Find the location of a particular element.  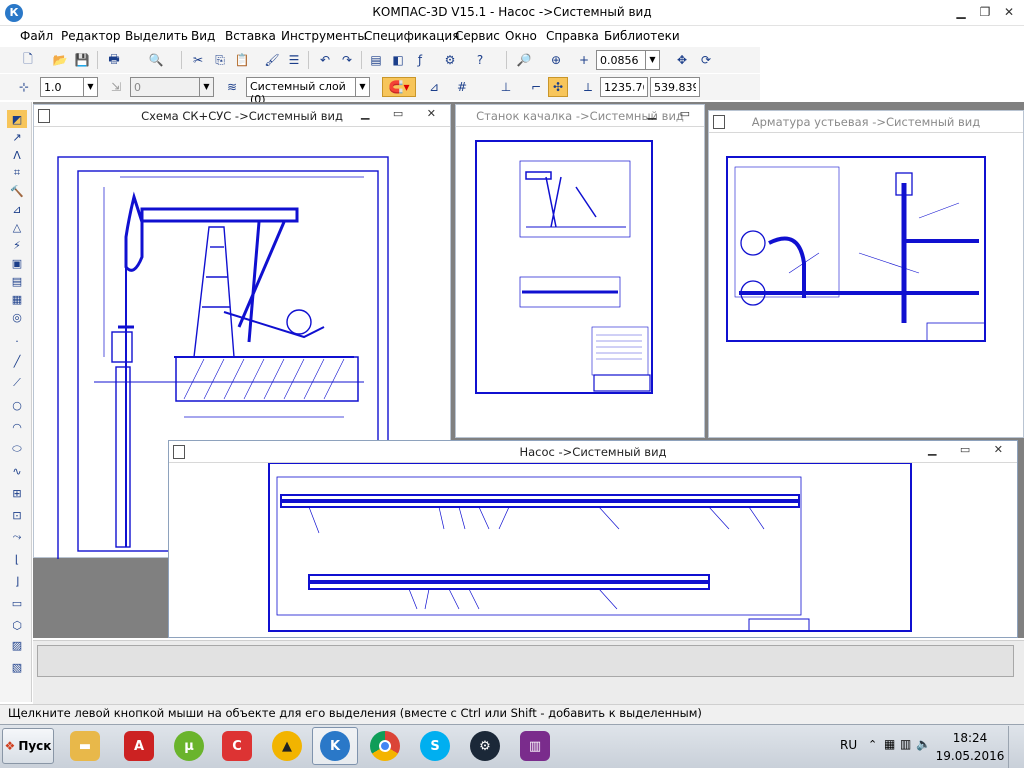

polyline-icon: ⊞ is located at coordinates (17, 493).